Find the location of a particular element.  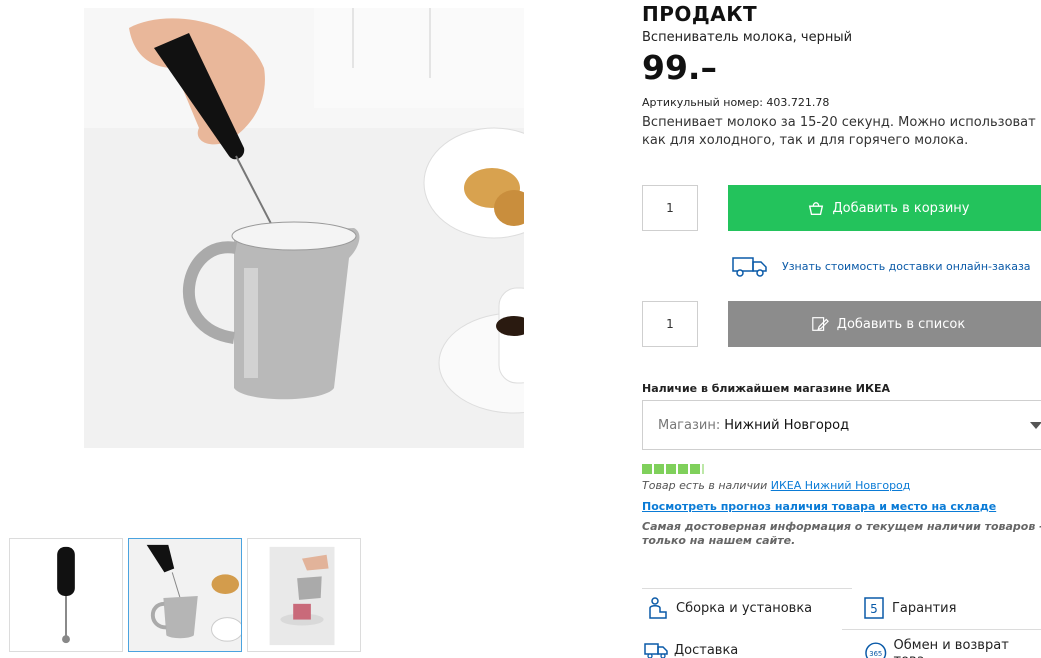

add-to-cart-button: Добавить в корзину is located at coordinates (884, 208).